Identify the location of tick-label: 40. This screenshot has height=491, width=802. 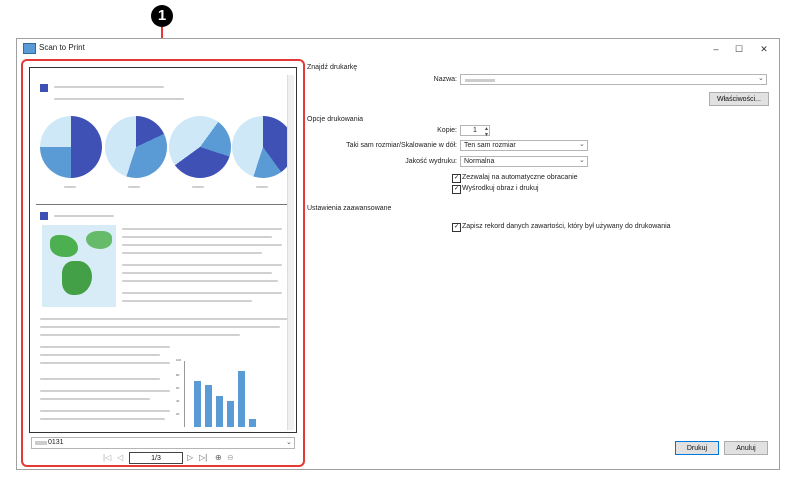
(178, 401).